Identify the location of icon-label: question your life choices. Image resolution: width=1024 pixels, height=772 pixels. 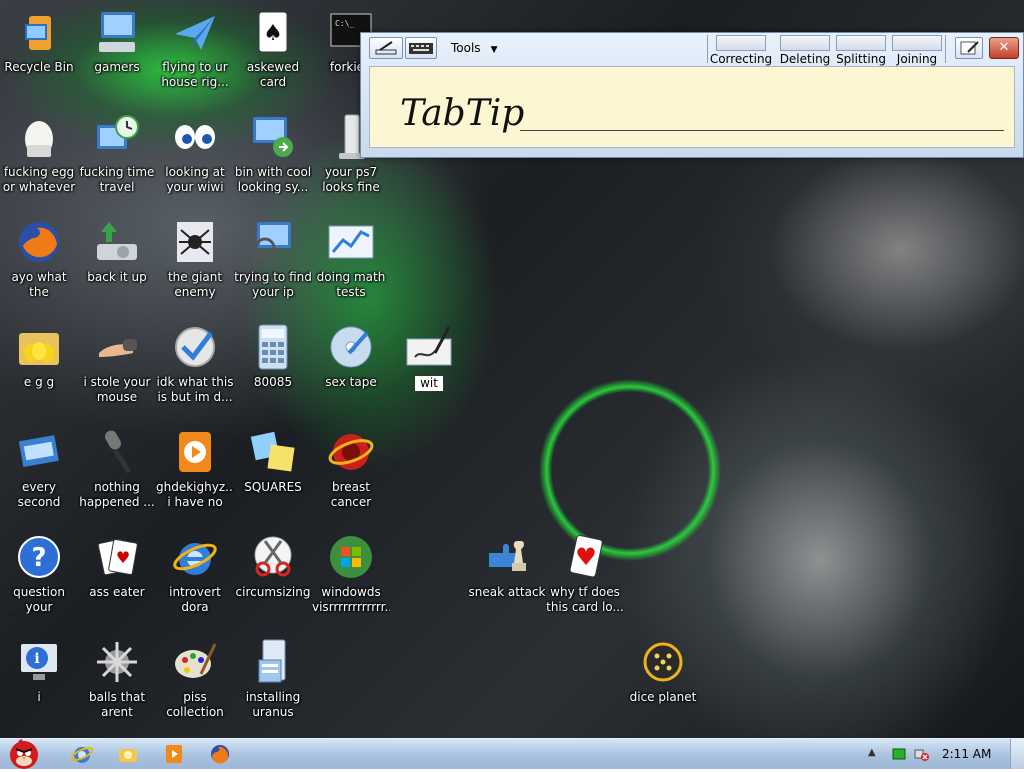
(39, 599).